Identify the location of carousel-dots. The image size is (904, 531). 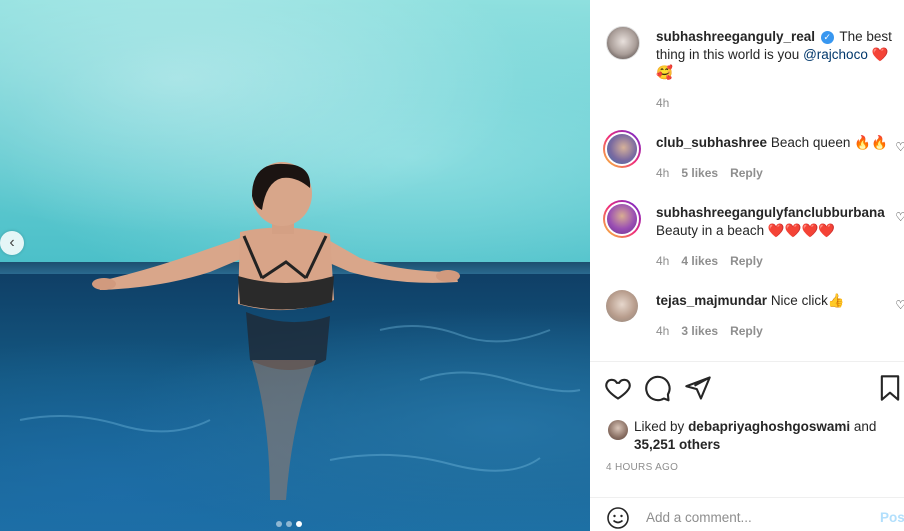
(289, 524).